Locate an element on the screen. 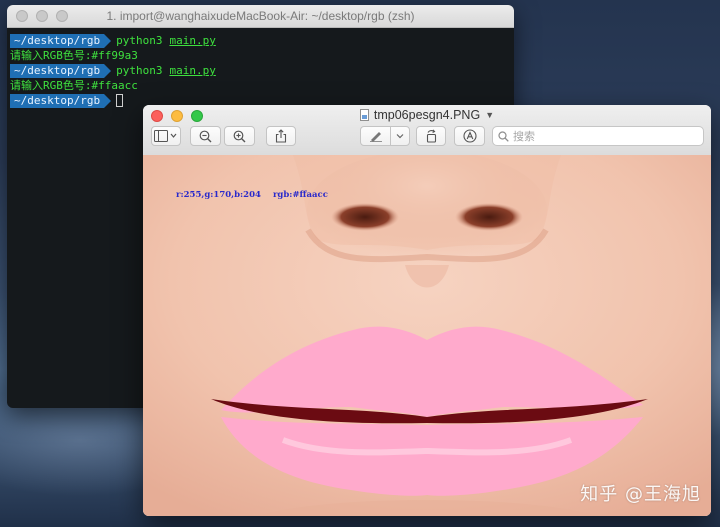 The image size is (720, 527). rotate-button is located at coordinates (431, 136).